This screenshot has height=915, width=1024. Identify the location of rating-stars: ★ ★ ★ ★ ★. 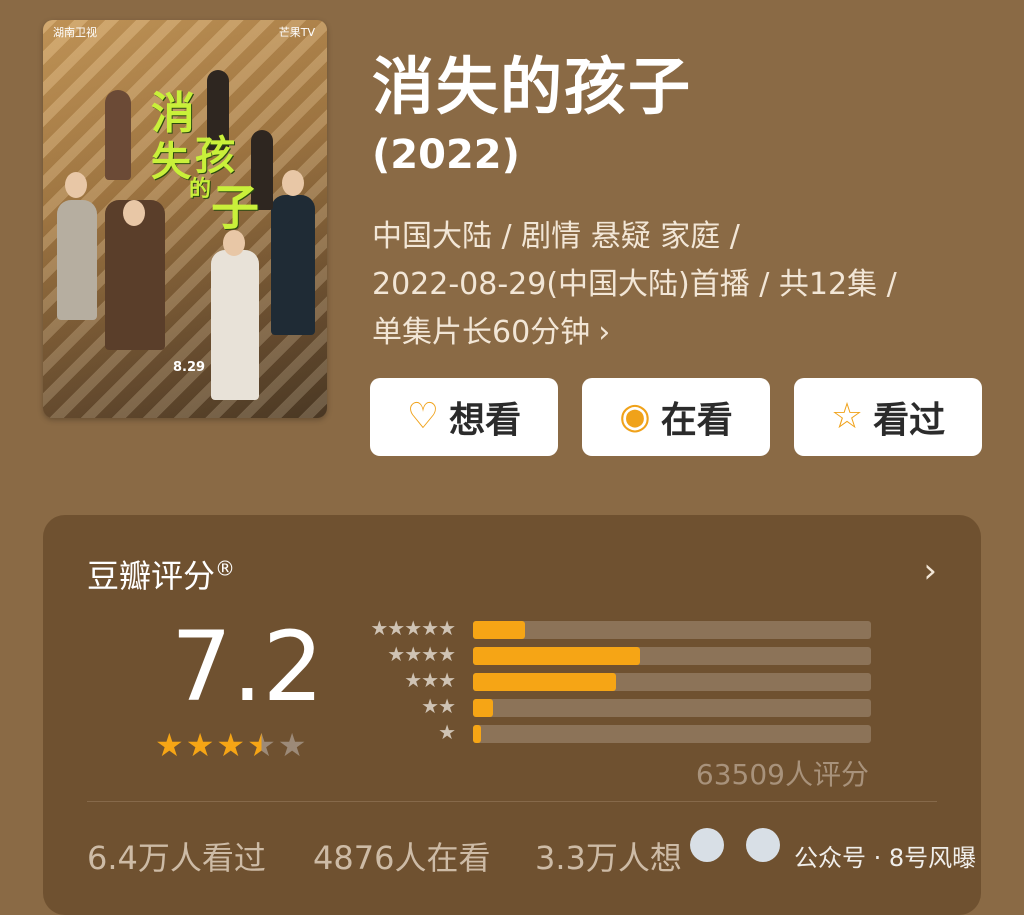
(230, 745).